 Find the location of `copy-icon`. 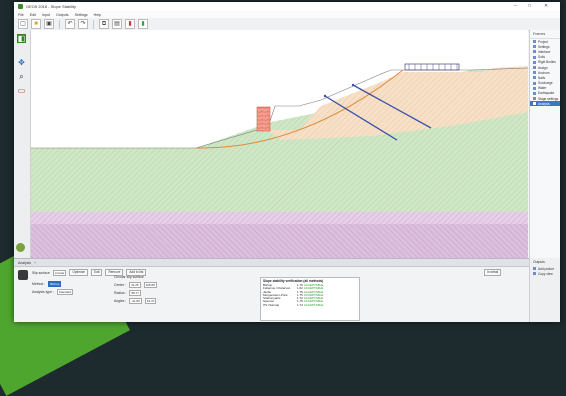

copy-icon is located at coordinates (534, 274).